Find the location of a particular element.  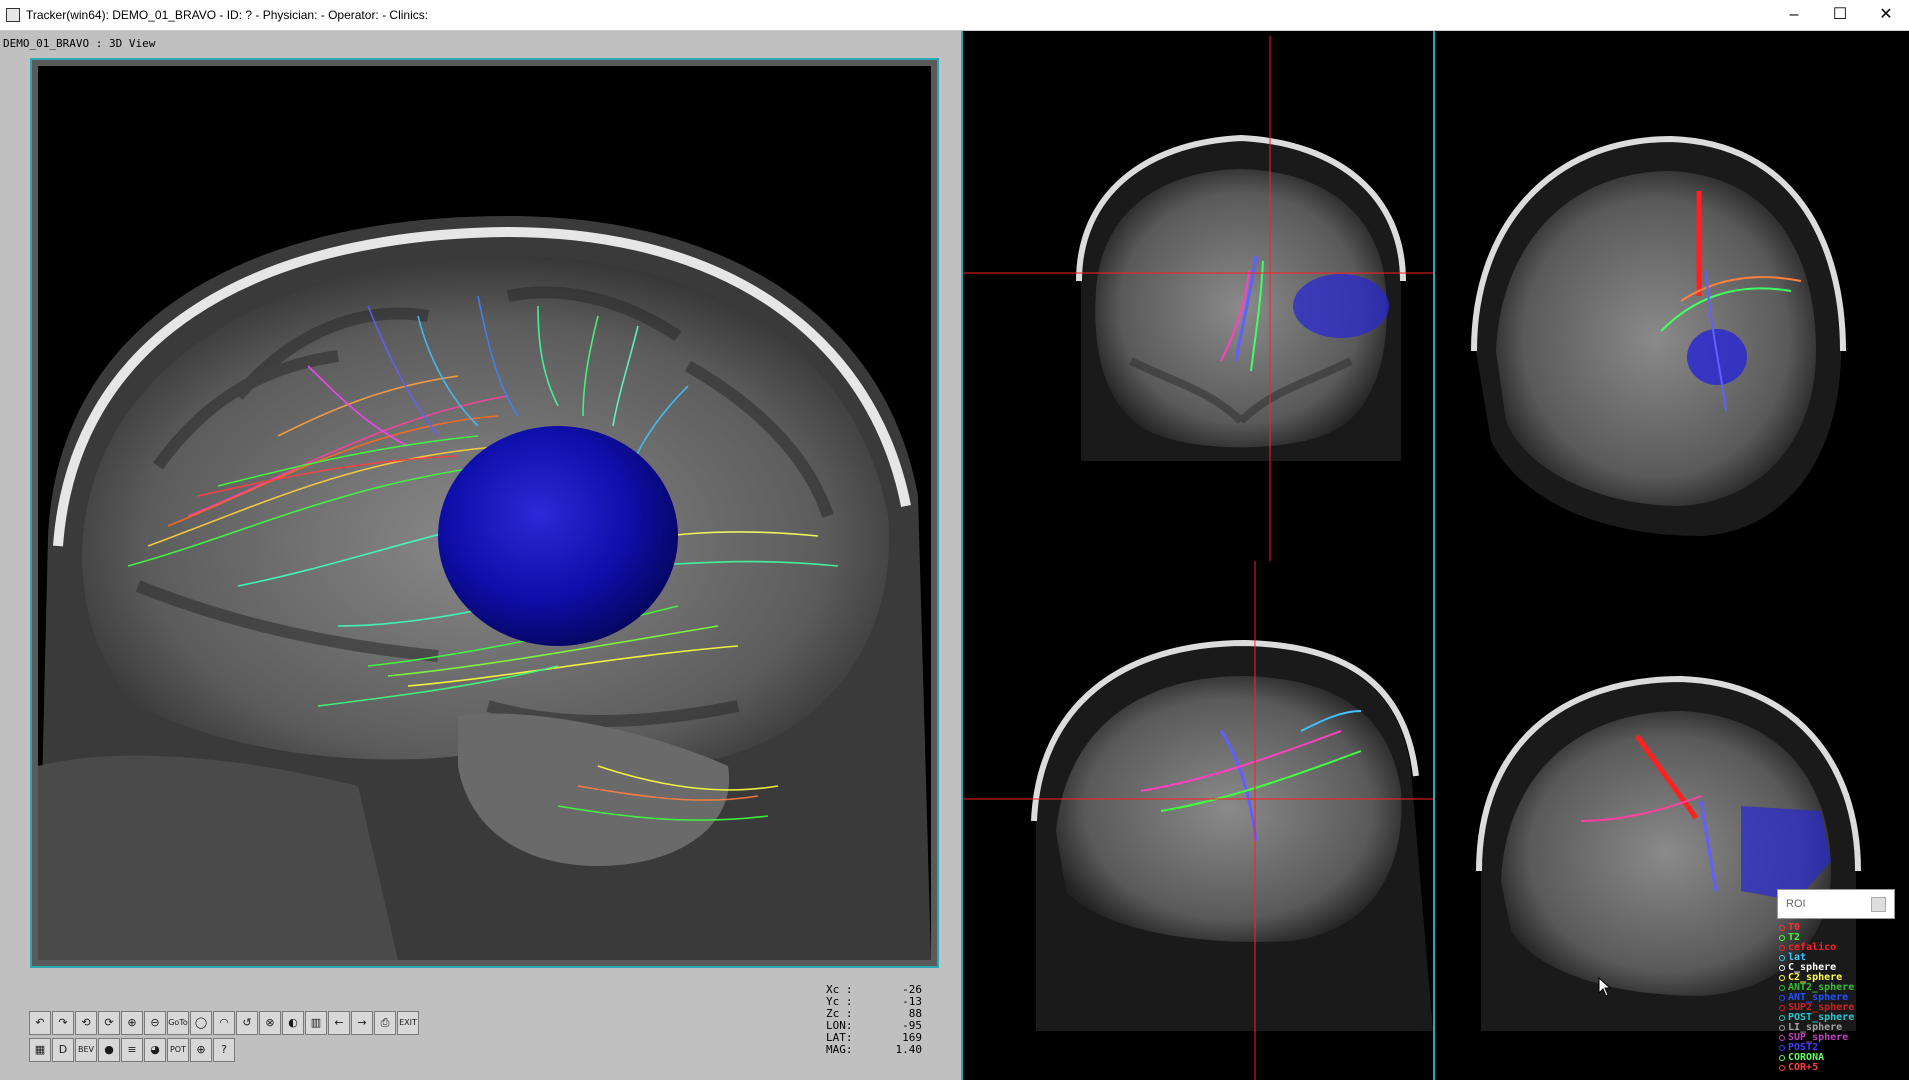

bev-button: BEV is located at coordinates (86, 1050).